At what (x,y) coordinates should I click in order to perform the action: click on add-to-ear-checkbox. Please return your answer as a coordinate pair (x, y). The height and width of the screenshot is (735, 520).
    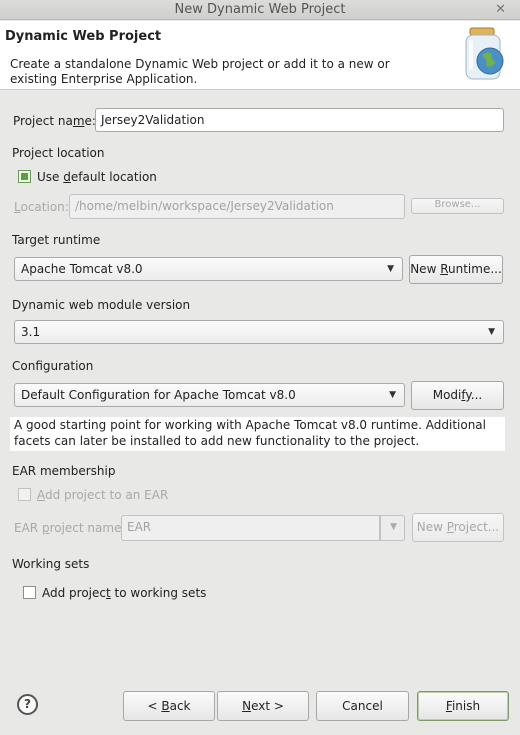
    Looking at the image, I should click on (24, 494).